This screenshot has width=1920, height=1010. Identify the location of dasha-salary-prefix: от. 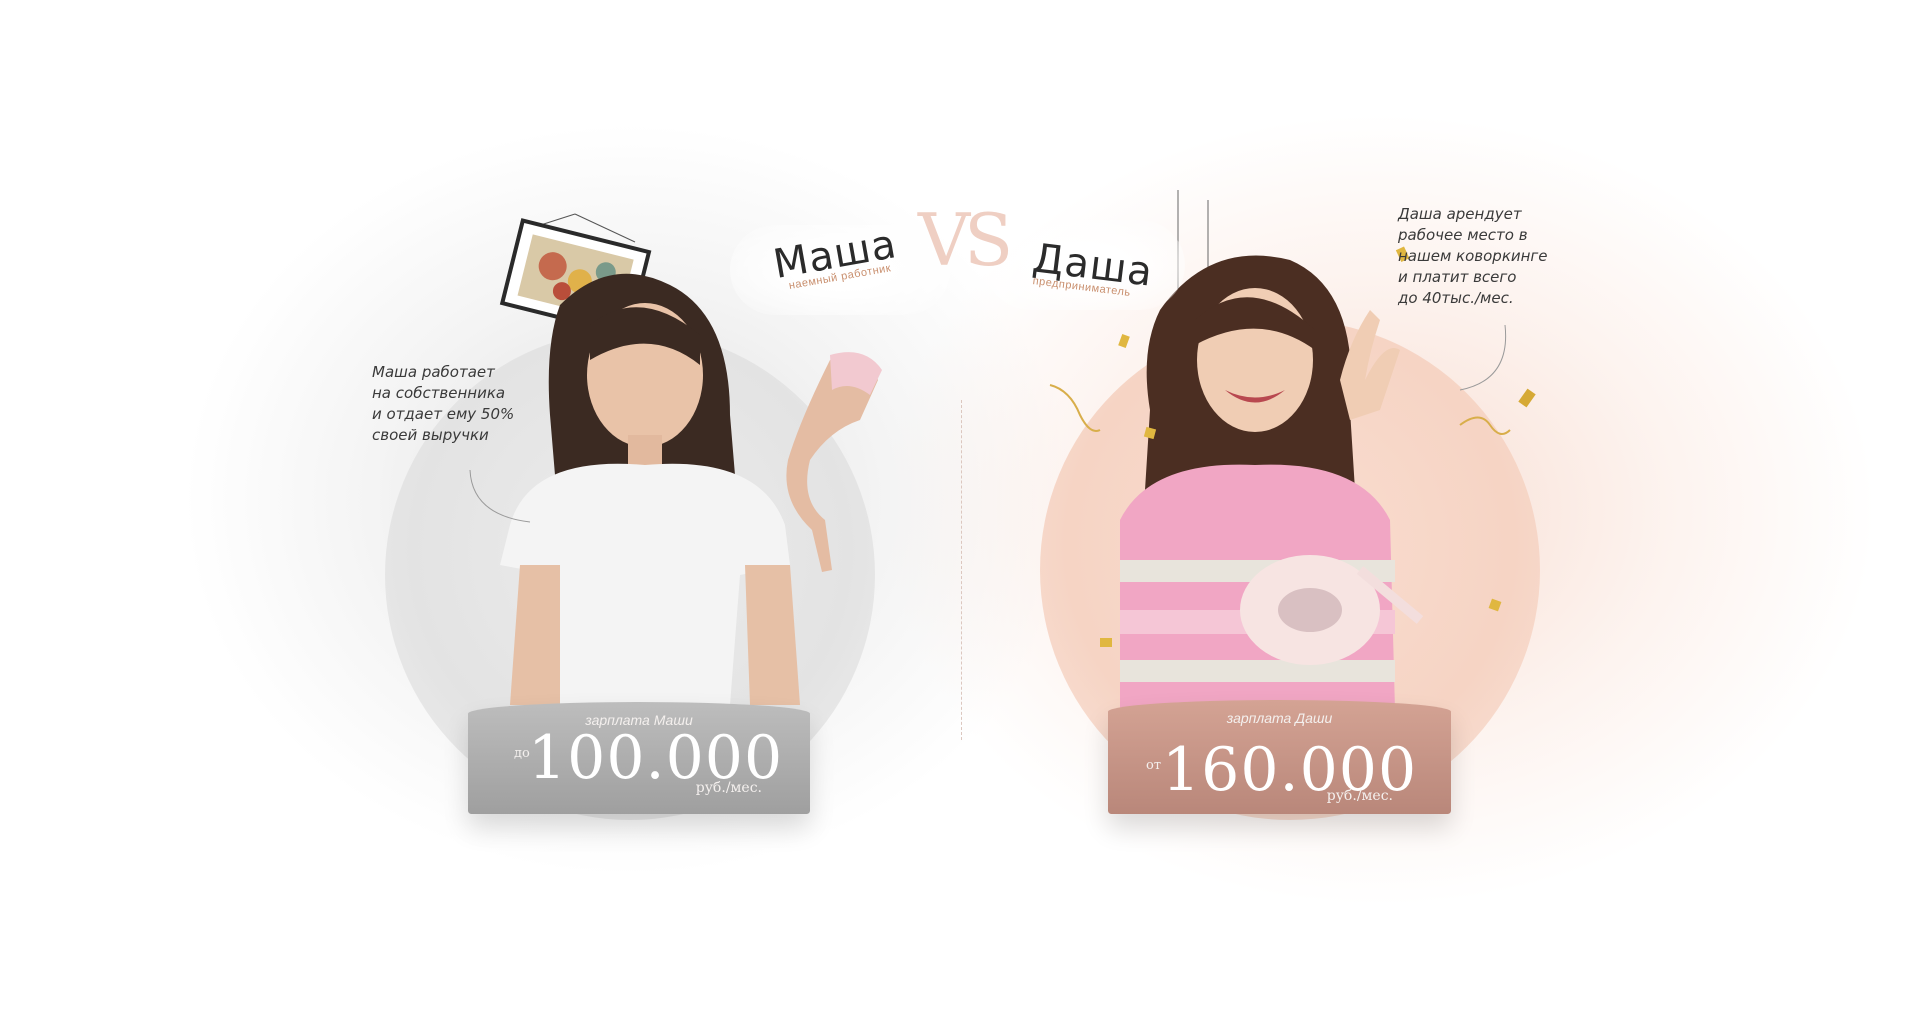
(1154, 765).